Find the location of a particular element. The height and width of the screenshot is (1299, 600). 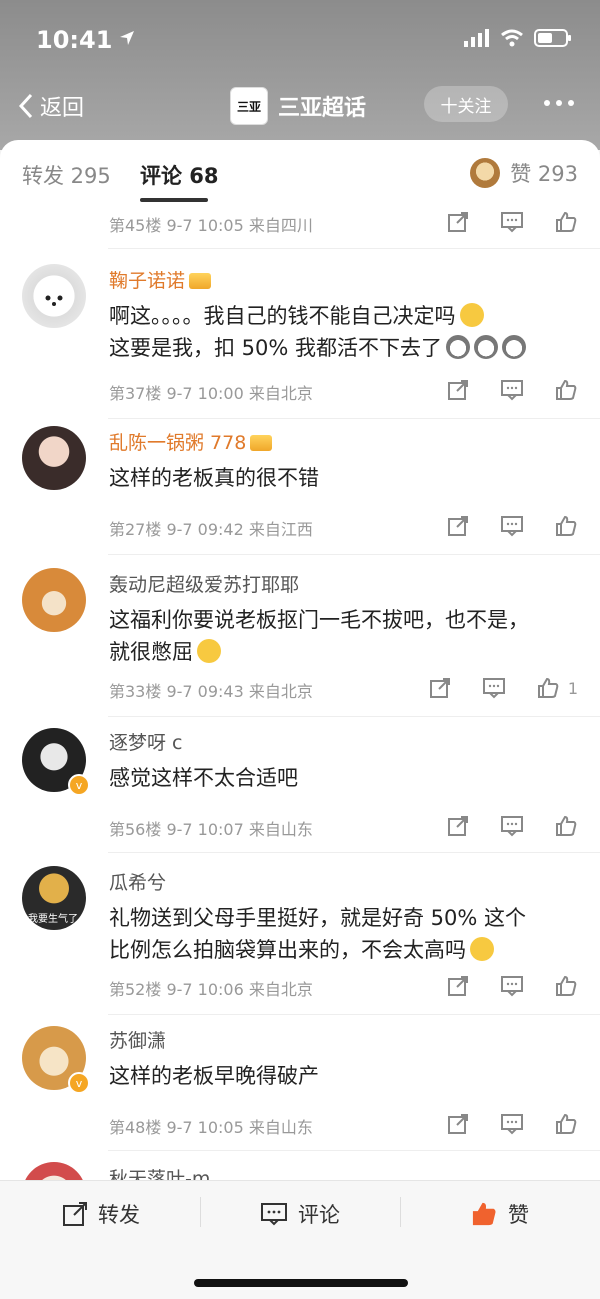

bottom-action-bar: 转发 评论 赞 is located at coordinates (300, 1239).